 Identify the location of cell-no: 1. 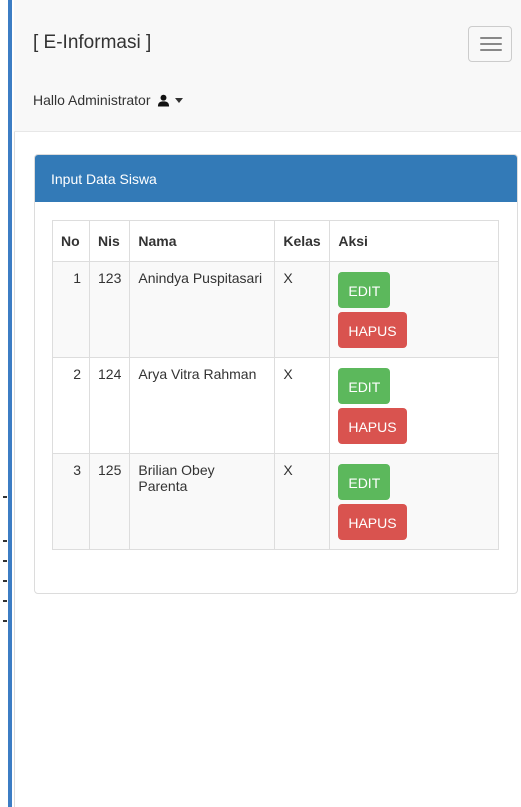
(71, 309).